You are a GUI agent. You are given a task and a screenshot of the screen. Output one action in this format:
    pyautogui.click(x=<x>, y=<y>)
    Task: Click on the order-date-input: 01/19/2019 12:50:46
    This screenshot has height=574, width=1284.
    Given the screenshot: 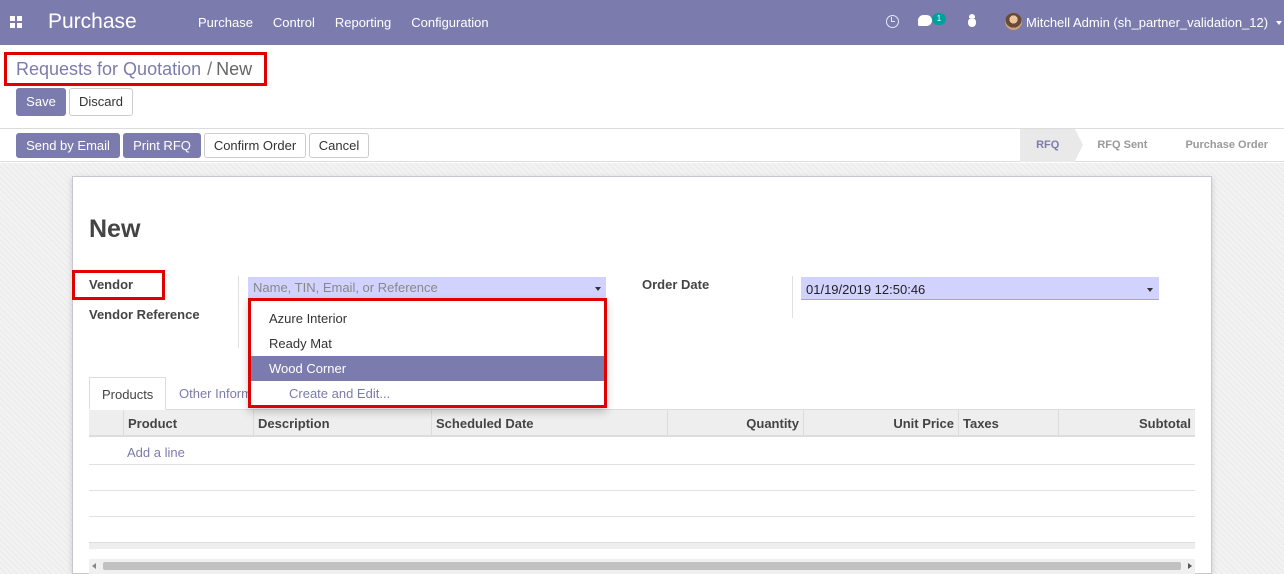 What is the action you would take?
    pyautogui.click(x=980, y=288)
    